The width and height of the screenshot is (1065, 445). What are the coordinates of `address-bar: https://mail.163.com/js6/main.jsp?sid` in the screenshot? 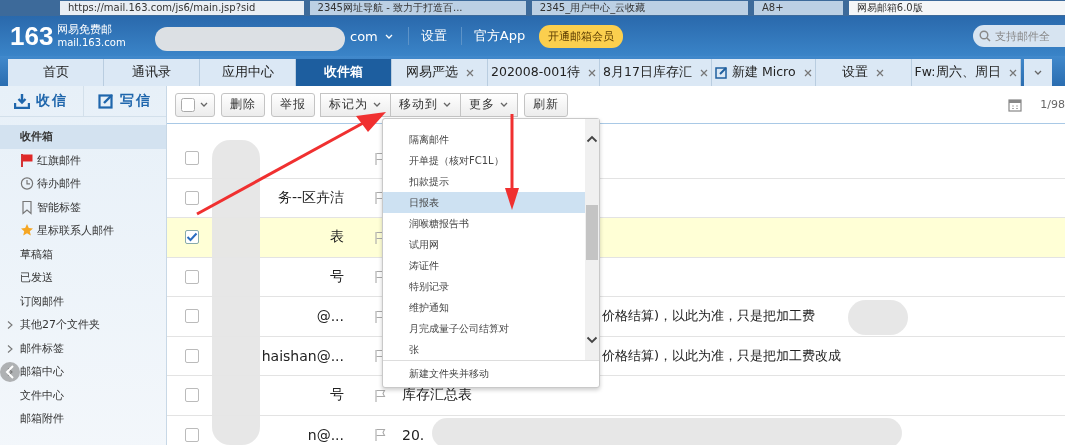 It's located at (182, 8).